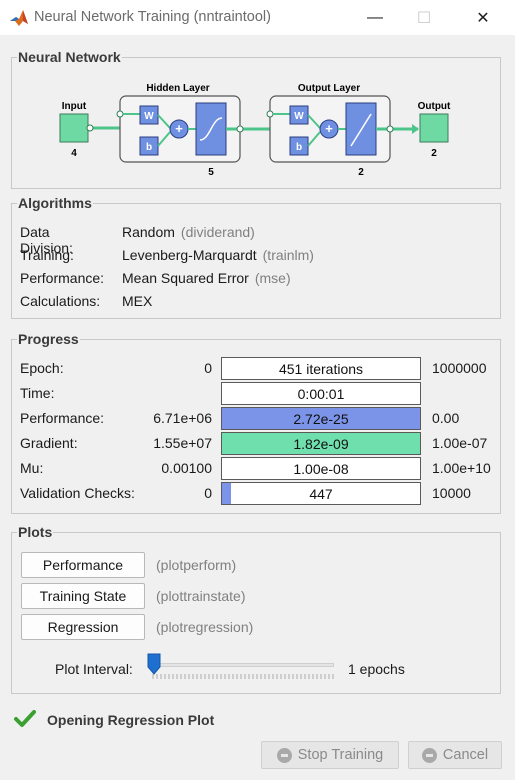 This screenshot has width=515, height=780. I want to click on progress-max: 10000, so click(451, 493).